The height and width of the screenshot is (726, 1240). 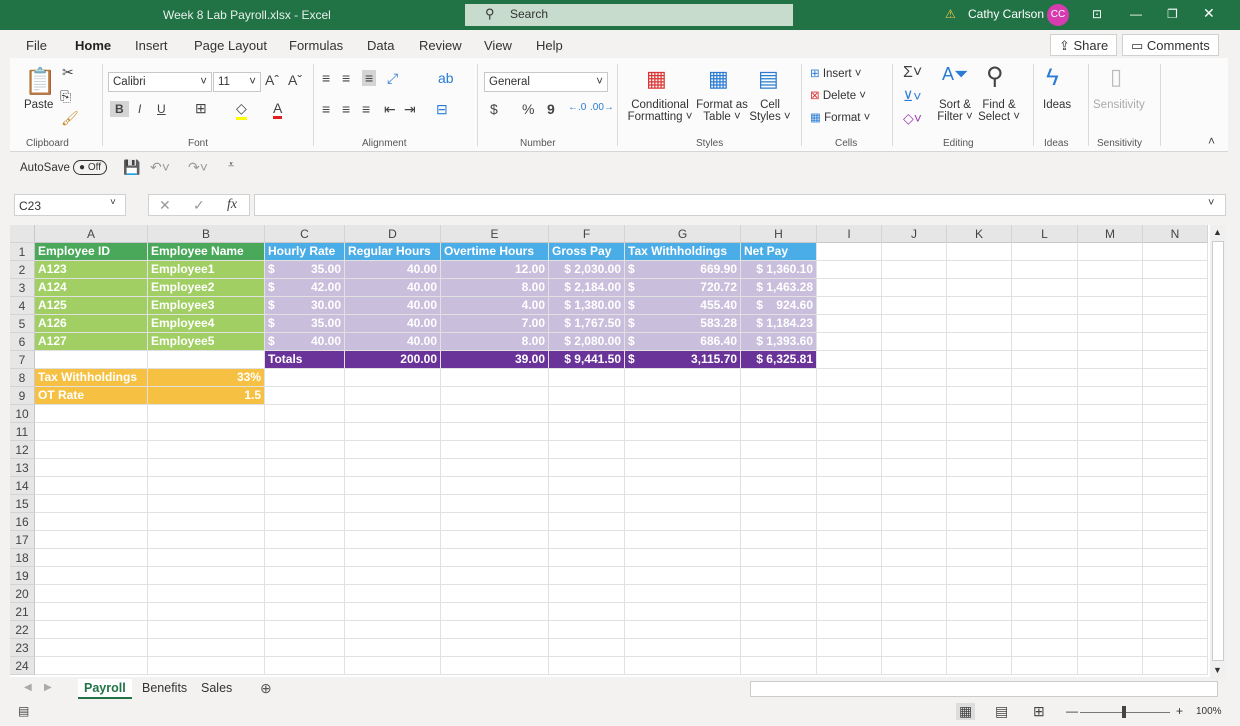 I want to click on cell-c2: $35.00, so click(x=305, y=270).